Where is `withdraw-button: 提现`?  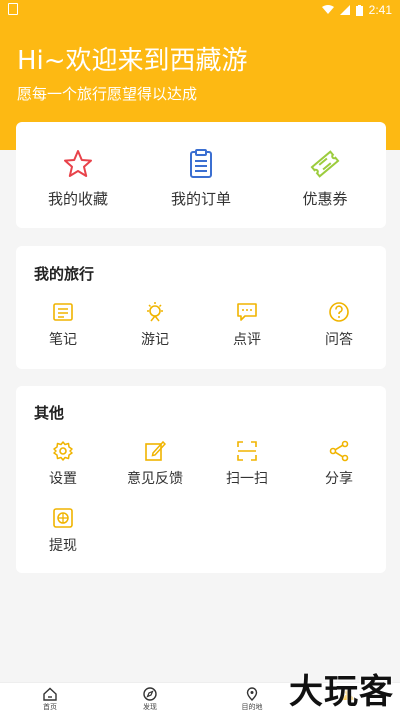
withdraw-button: 提现 is located at coordinates (63, 531).